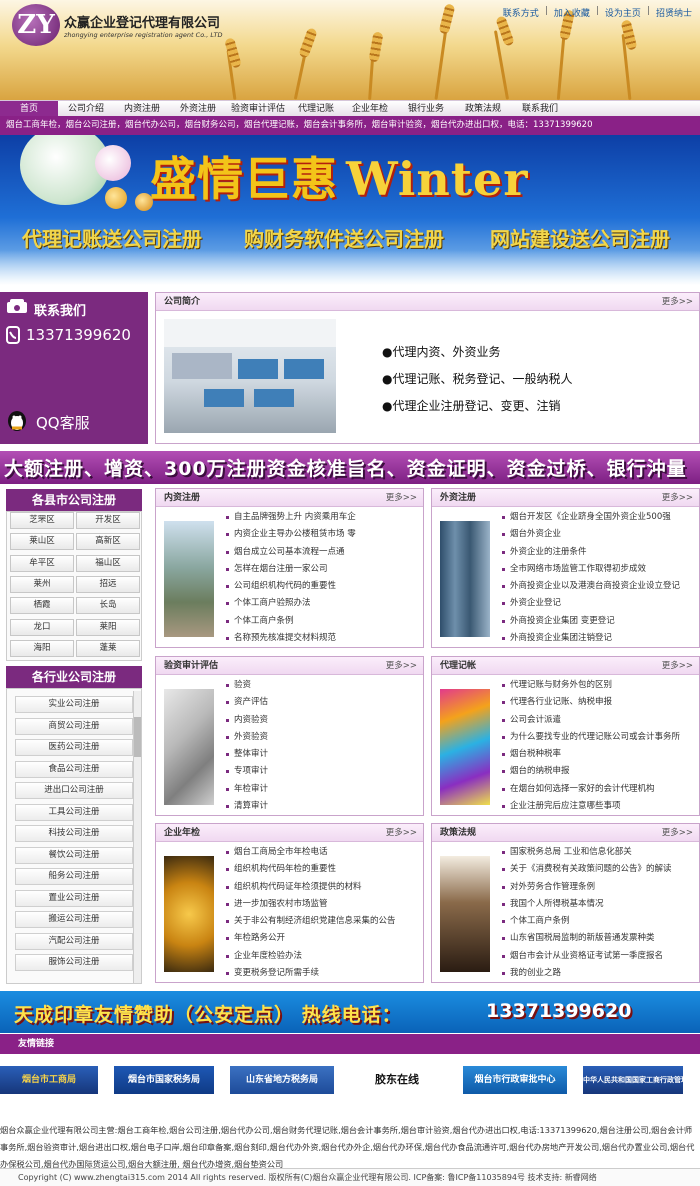  Describe the element at coordinates (572, 12) in the screenshot. I see `top-link-favorite: 加入收藏` at that location.